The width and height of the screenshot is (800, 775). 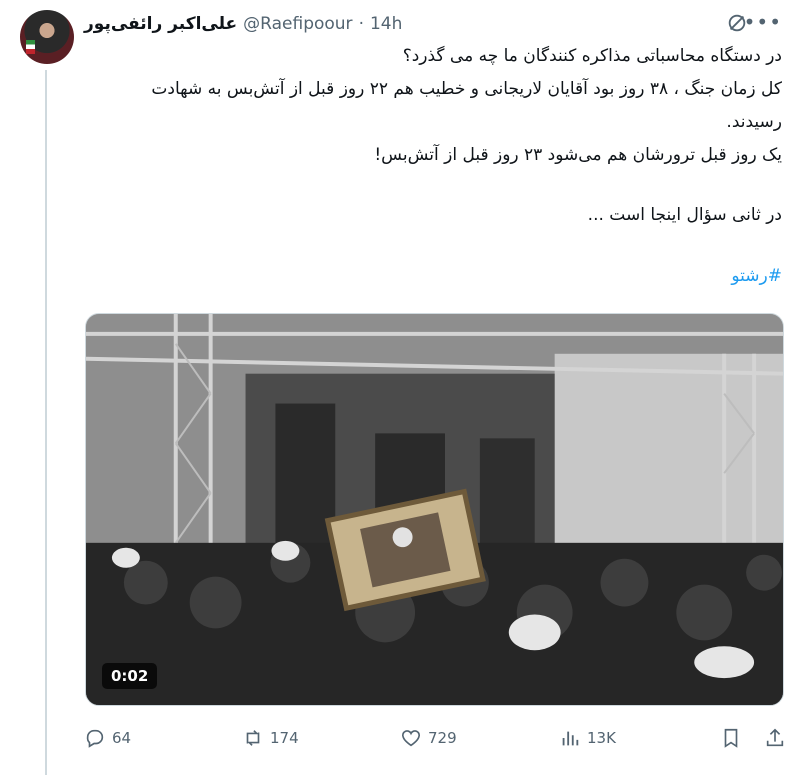 What do you see at coordinates (570, 738) in the screenshot?
I see `views-icon` at bounding box center [570, 738].